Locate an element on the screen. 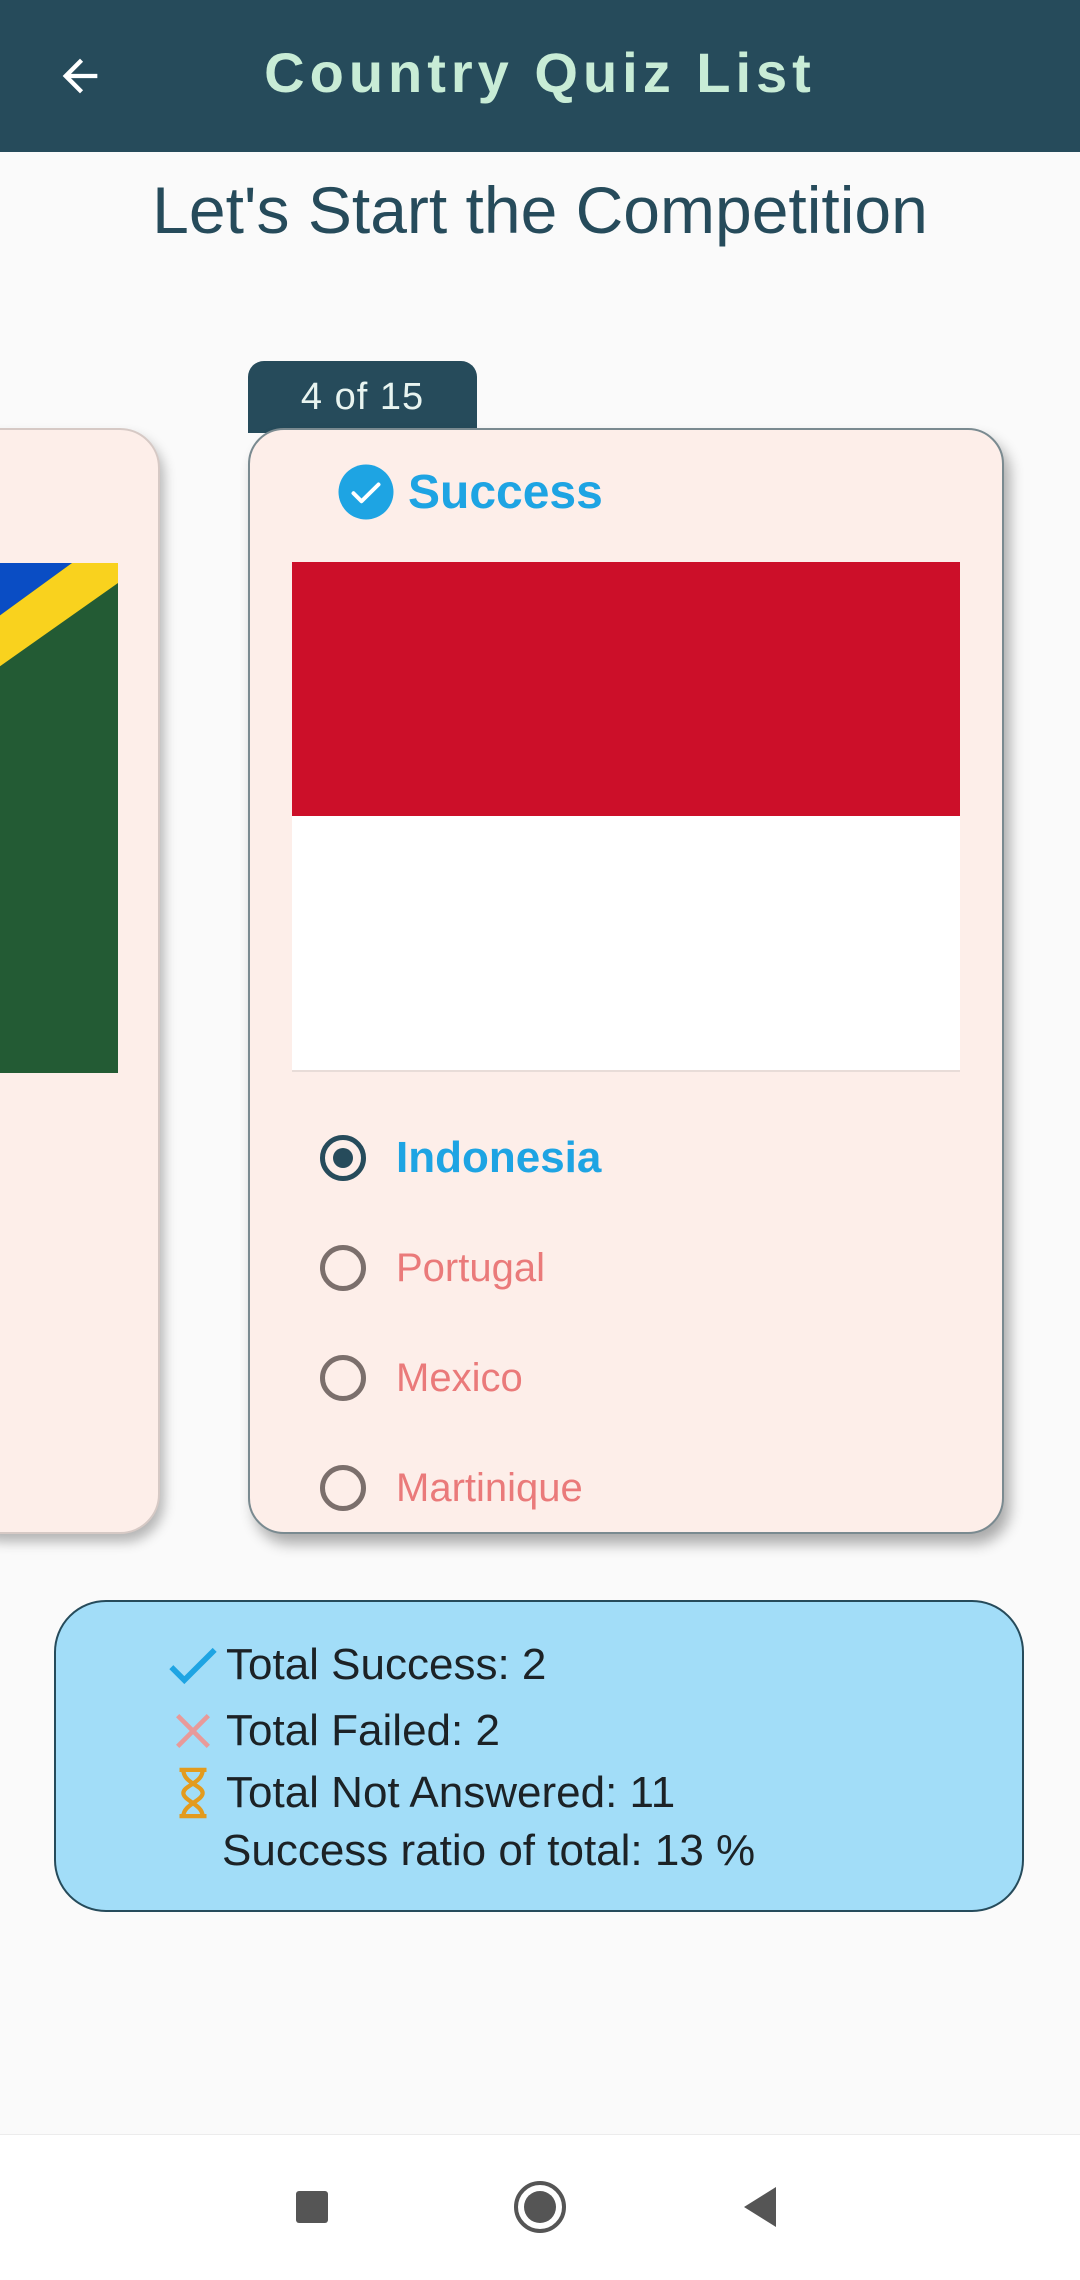 The width and height of the screenshot is (1080, 2280). total-not-answered-row: Total Not Answered: 11 is located at coordinates (420, 1793).